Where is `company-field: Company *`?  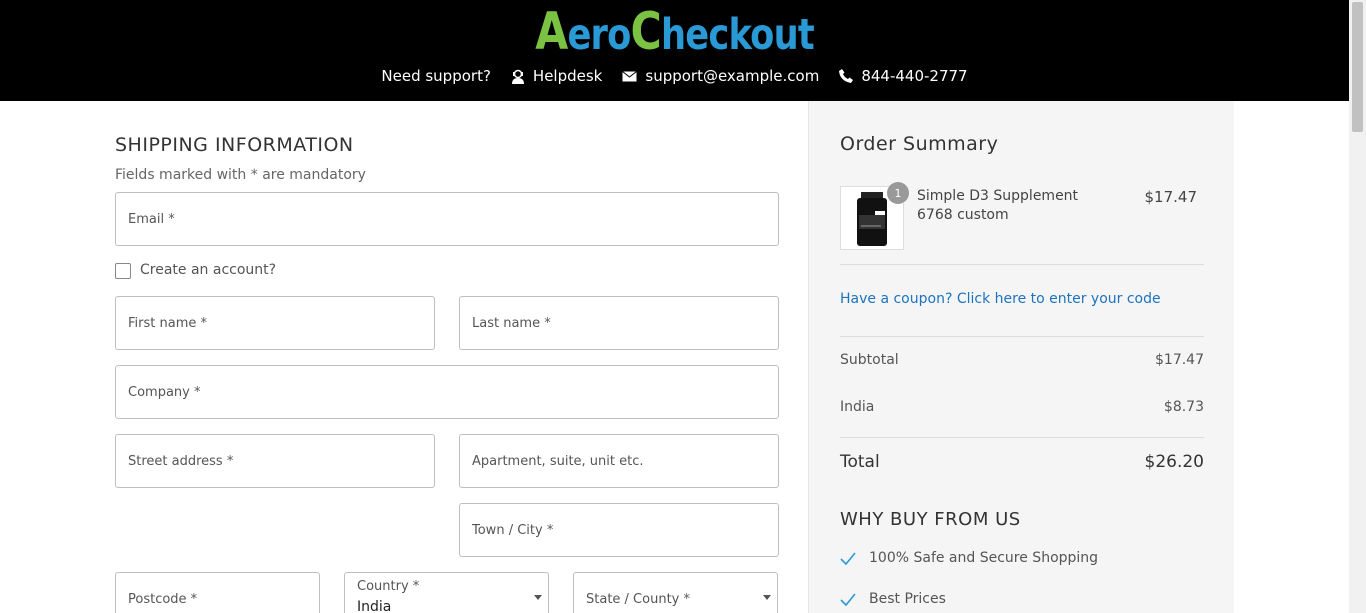 company-field: Company * is located at coordinates (447, 392).